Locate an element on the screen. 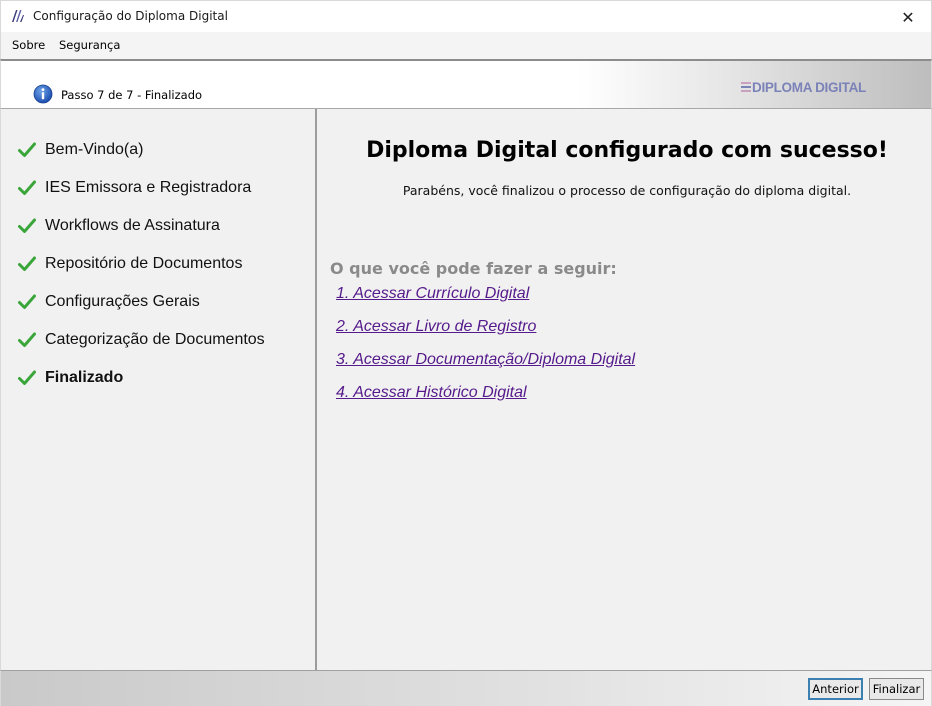 This screenshot has height=706, width=932. finish-button: Finalizar is located at coordinates (896, 689).